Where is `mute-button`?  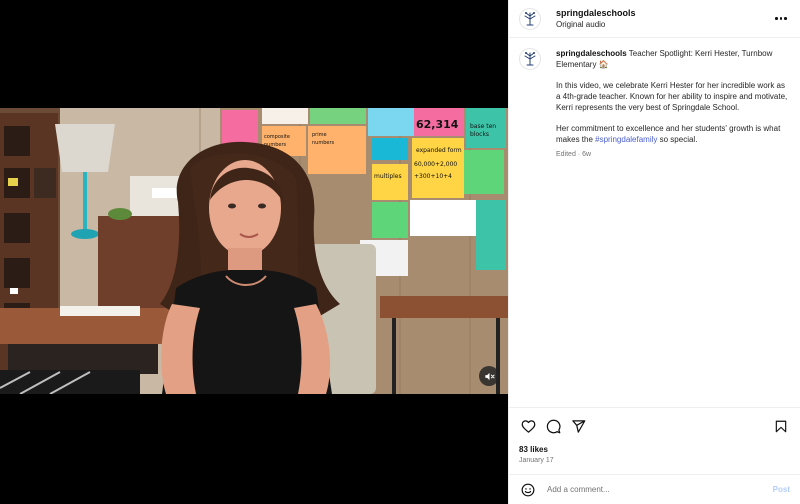 mute-button is located at coordinates (489, 376).